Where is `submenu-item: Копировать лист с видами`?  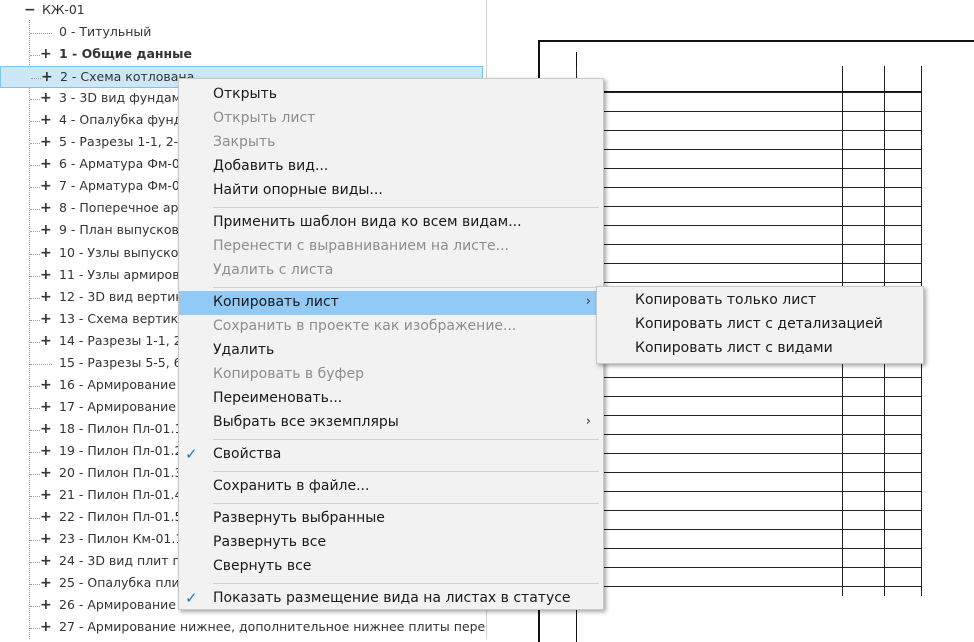 submenu-item: Копировать лист с видами is located at coordinates (760, 349).